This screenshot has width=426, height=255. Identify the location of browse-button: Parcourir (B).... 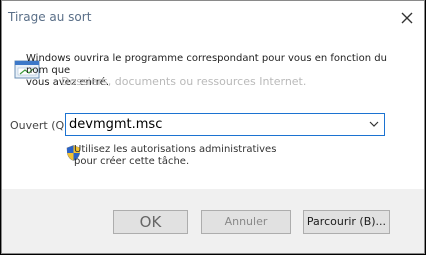
(346, 222).